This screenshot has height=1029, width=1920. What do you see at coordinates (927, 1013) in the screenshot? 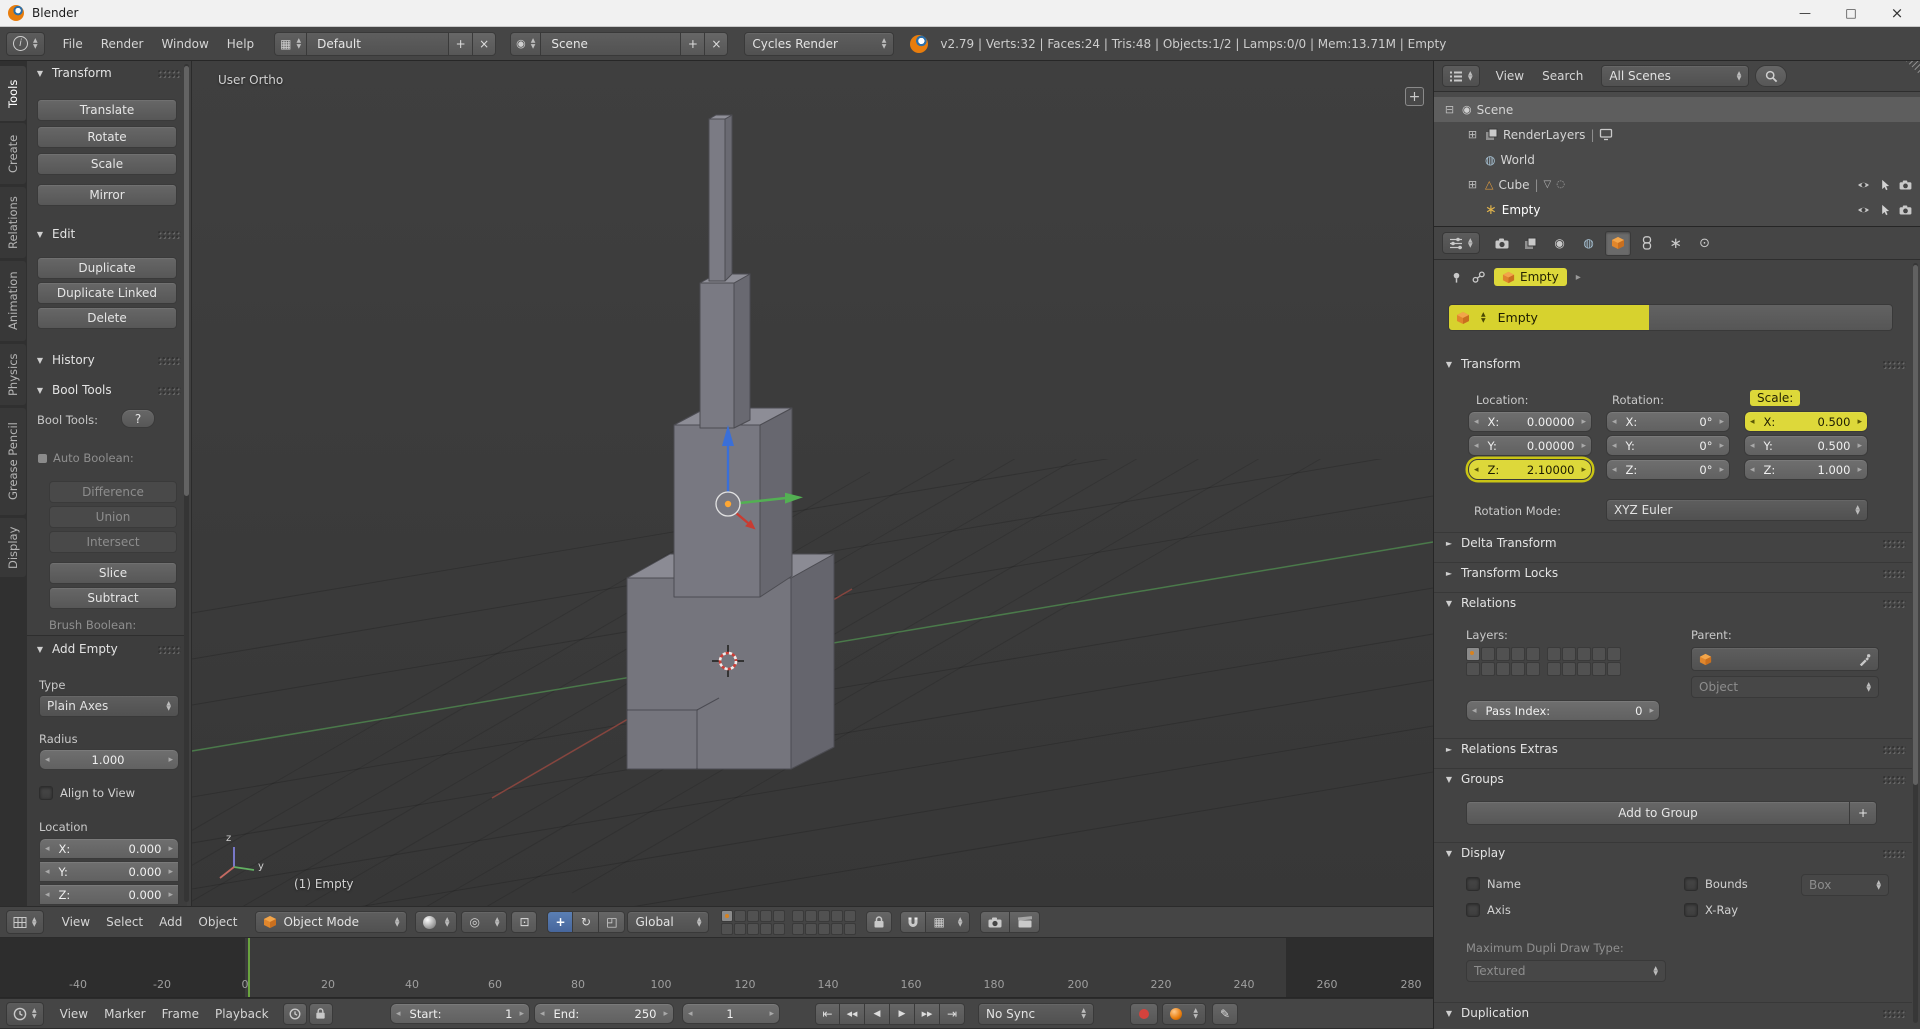
I see `next-keyframe-button: ▶▶` at bounding box center [927, 1013].